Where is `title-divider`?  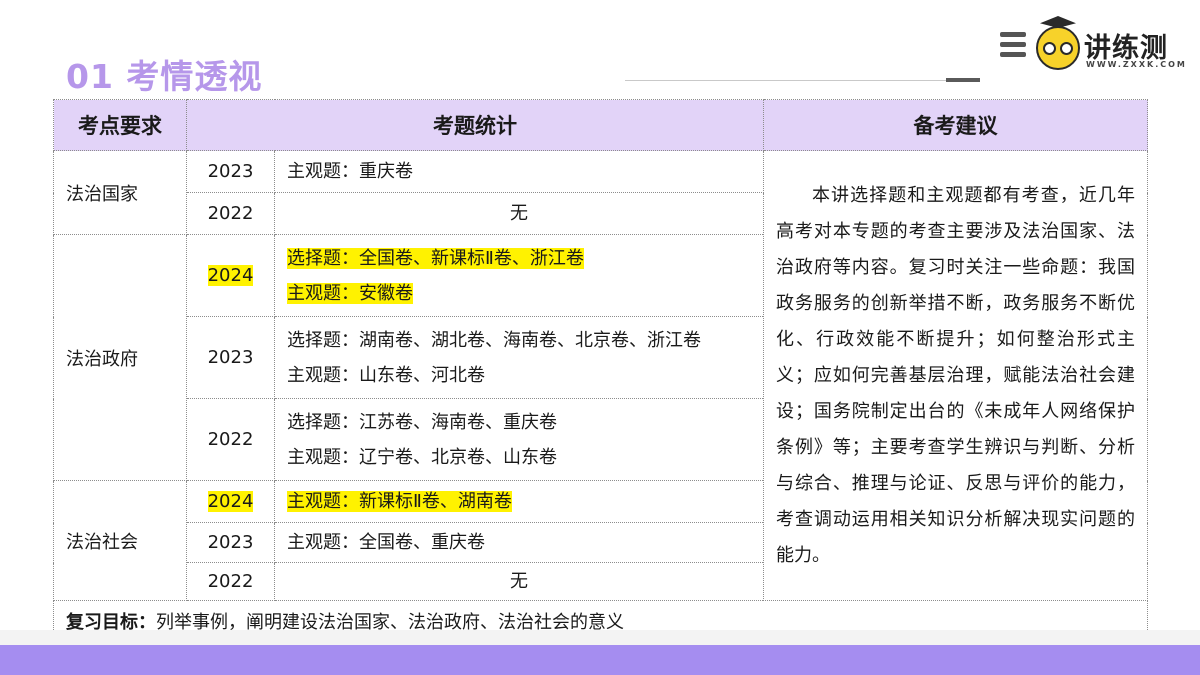
title-divider is located at coordinates (802, 80).